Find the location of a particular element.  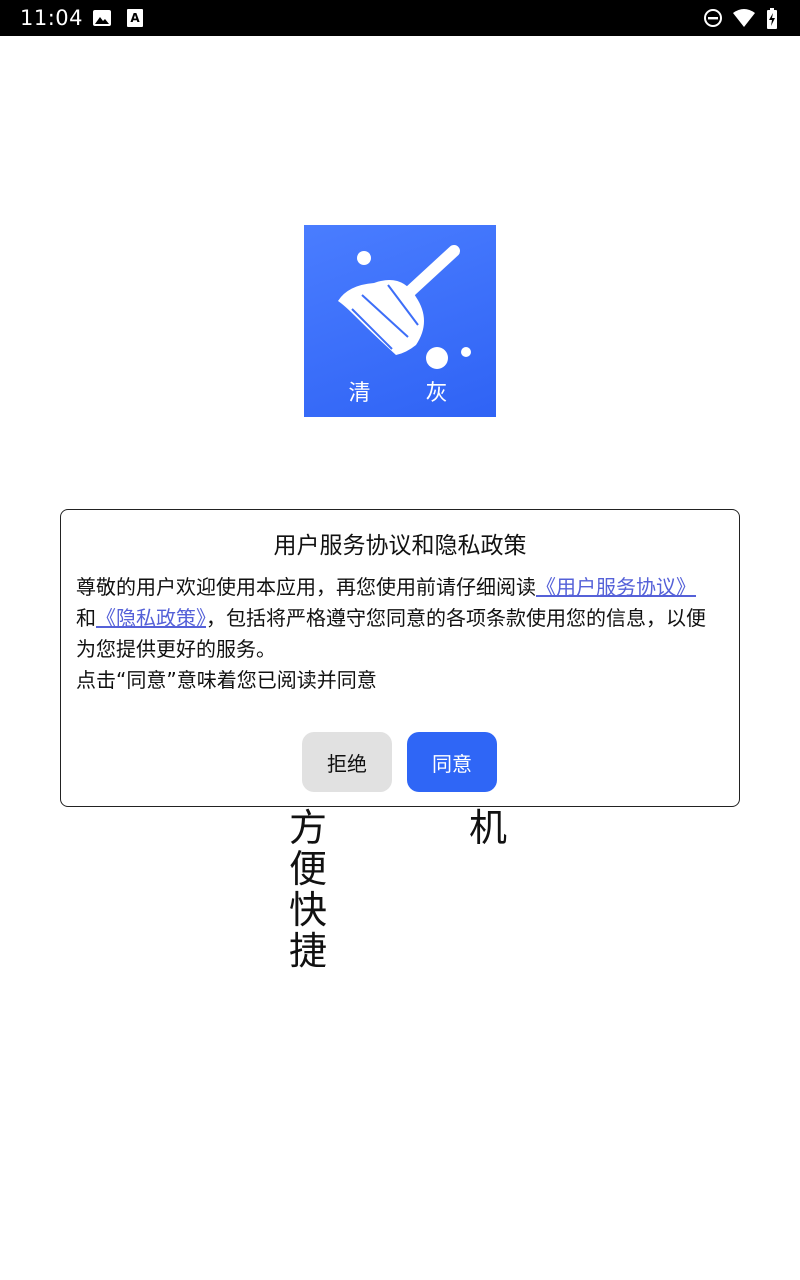

dialog-title: 用户服务协议和隐私政策 is located at coordinates (400, 546).